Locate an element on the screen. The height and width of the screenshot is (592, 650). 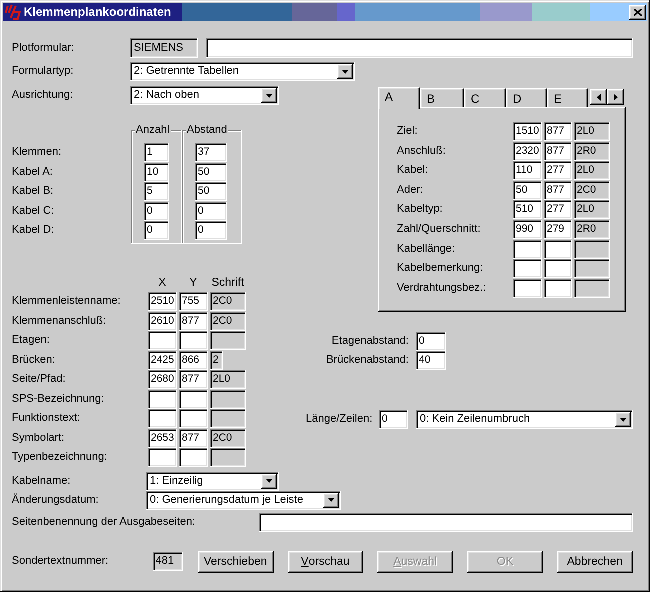
field-label: Kabel: is located at coordinates (413, 170).